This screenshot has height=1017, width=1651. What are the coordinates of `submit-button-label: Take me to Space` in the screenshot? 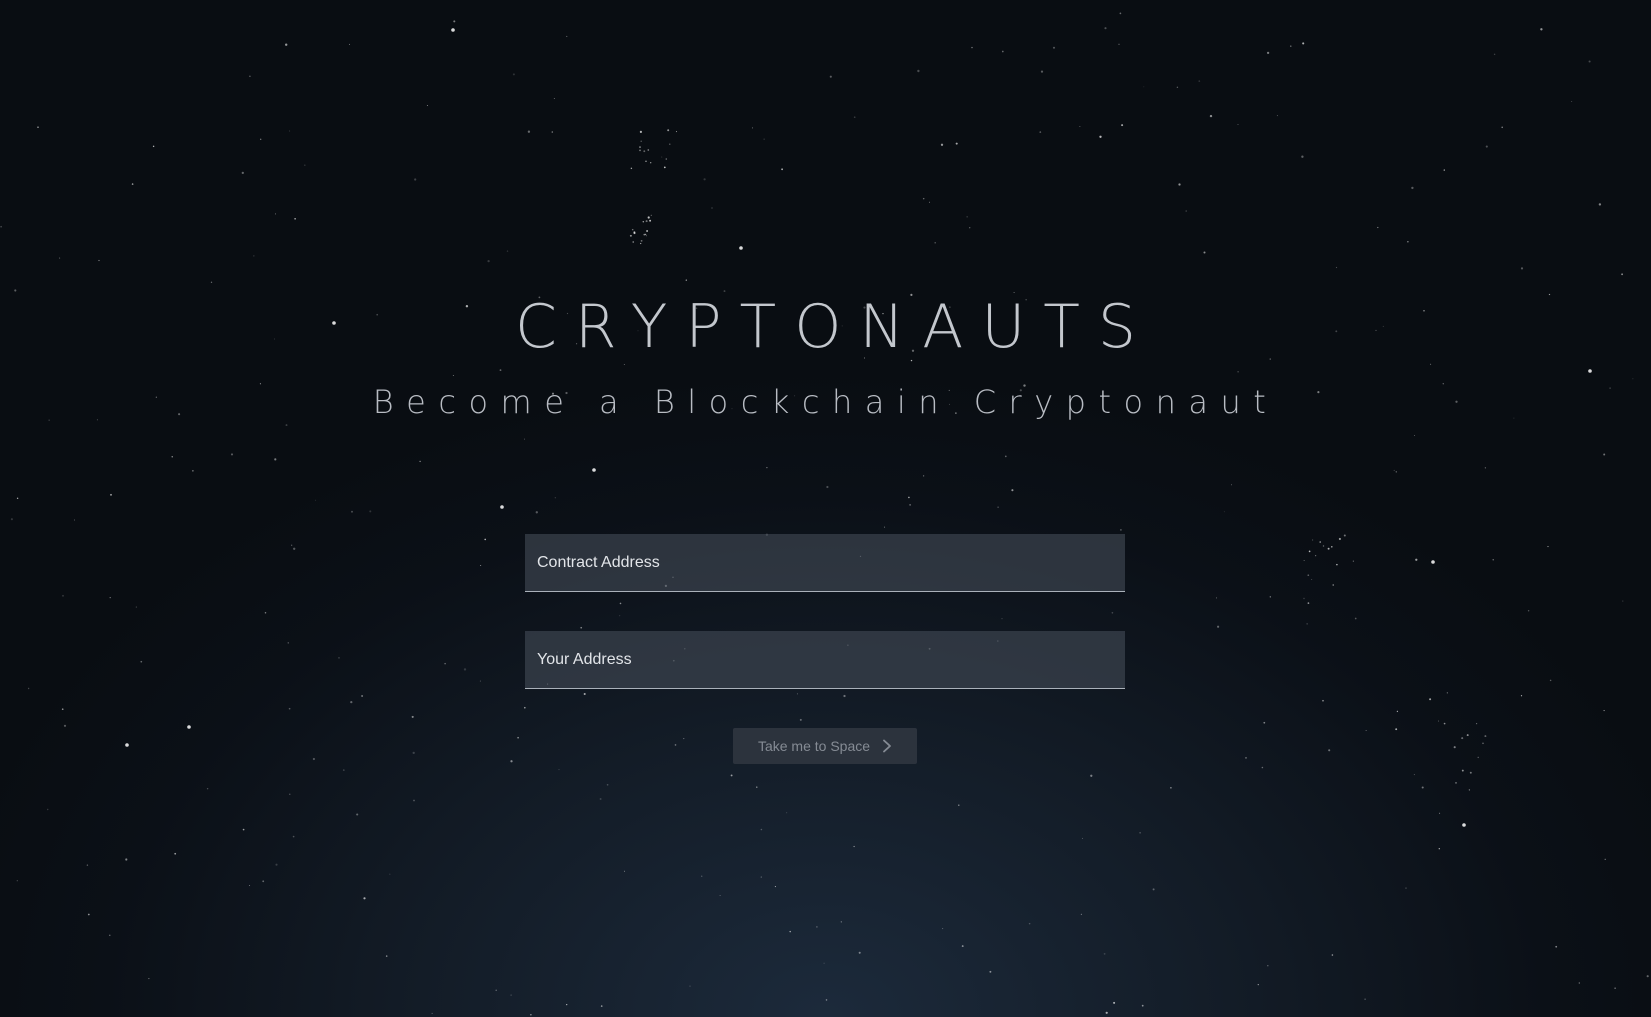 It's located at (814, 746).